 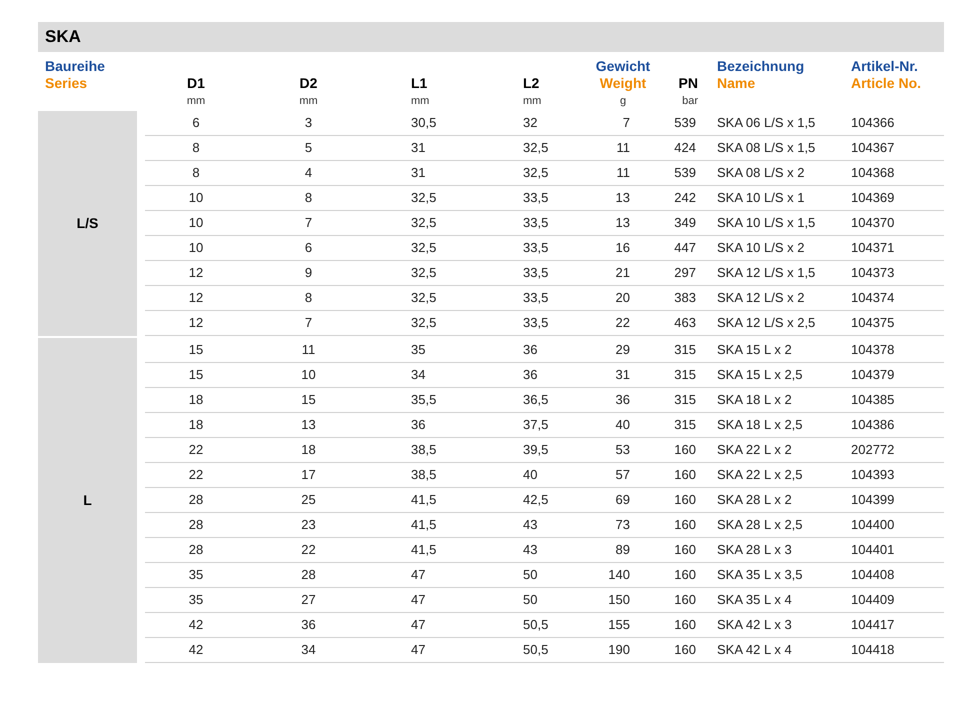 What do you see at coordinates (872, 650) in the screenshot?
I see `table-cell-text: 104418` at bounding box center [872, 650].